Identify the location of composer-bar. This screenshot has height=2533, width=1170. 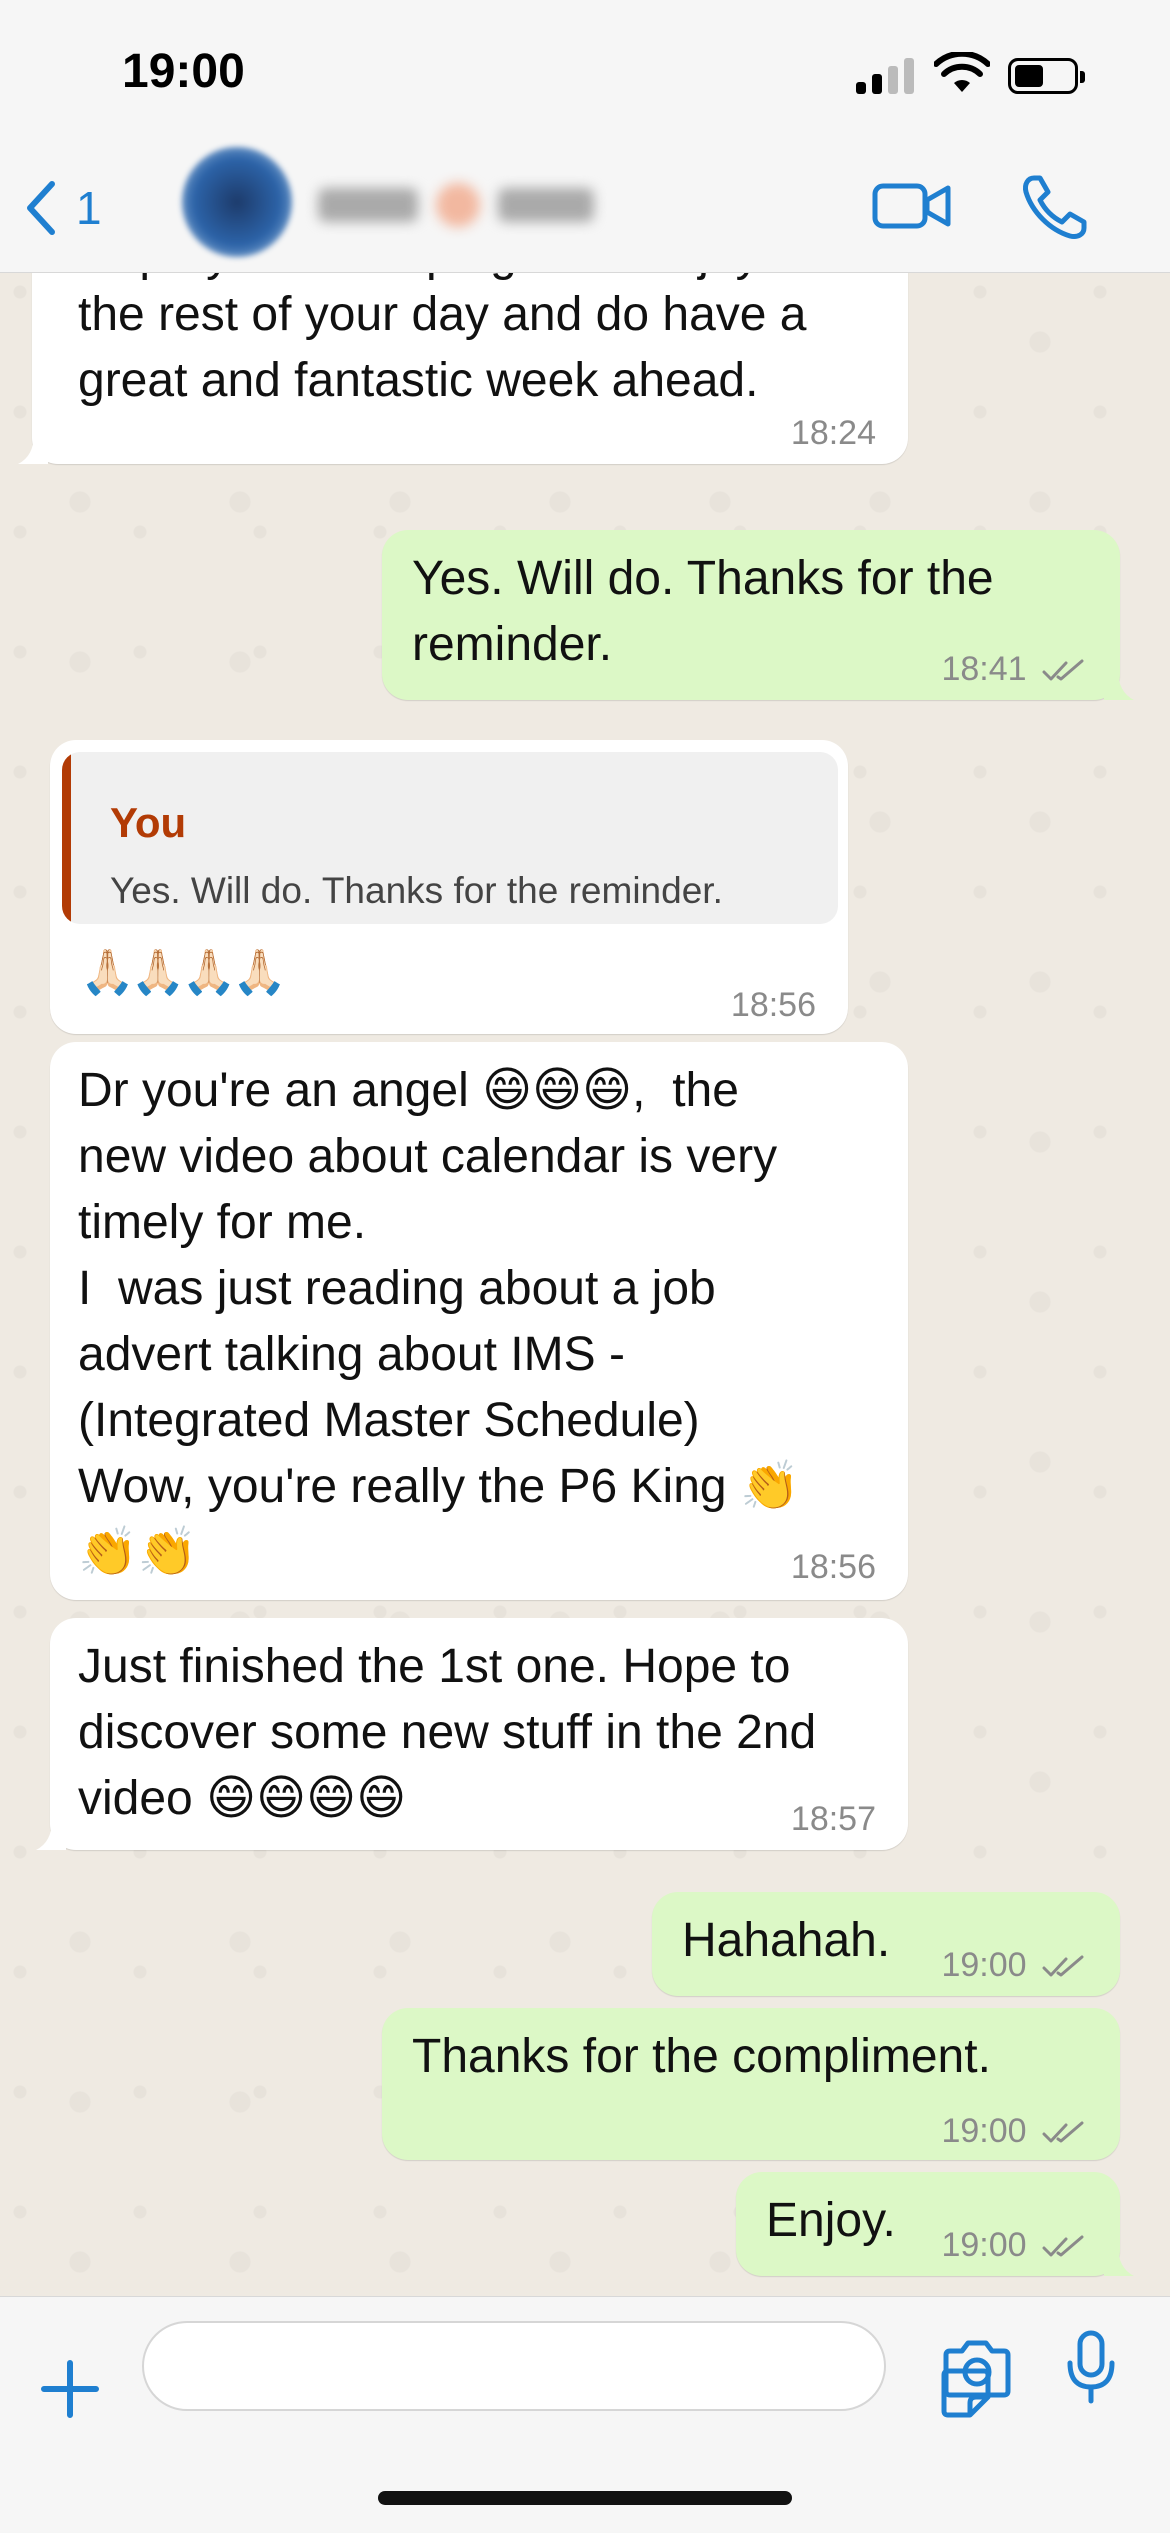
(585, 2414).